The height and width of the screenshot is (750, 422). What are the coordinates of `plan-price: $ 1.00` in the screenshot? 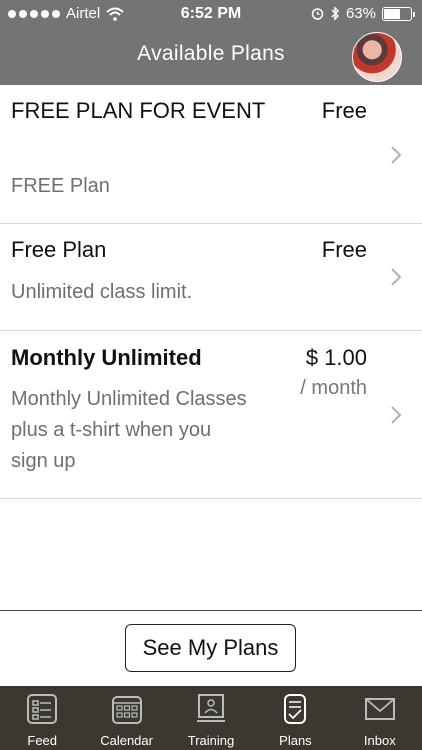 It's located at (336, 357).